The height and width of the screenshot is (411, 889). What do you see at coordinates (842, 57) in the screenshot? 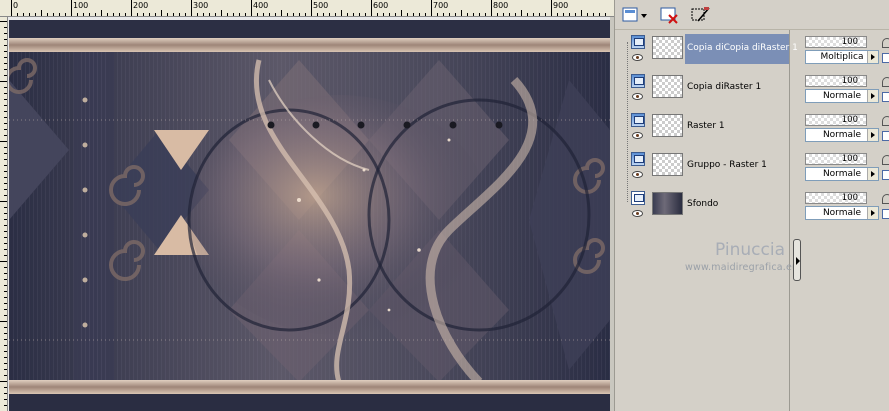
I see `blend-mode-select: Moltiplica` at bounding box center [842, 57].